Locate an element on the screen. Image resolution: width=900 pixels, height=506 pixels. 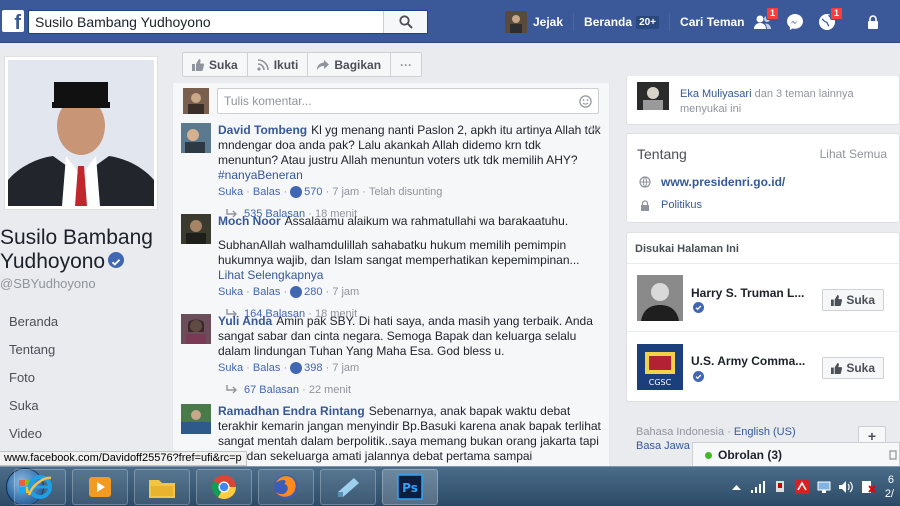
language-javanese-link: Basa Jawa is located at coordinates (663, 446).